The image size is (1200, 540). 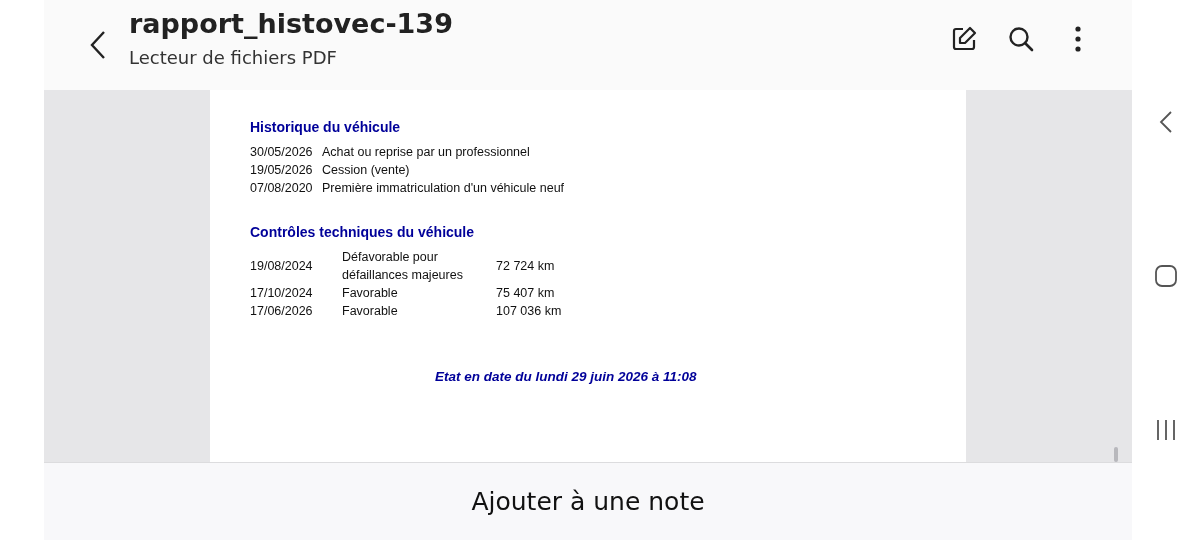 What do you see at coordinates (443, 188) in the screenshot?
I see `history-event: Première immatriculation d'un véhicule neuf` at bounding box center [443, 188].